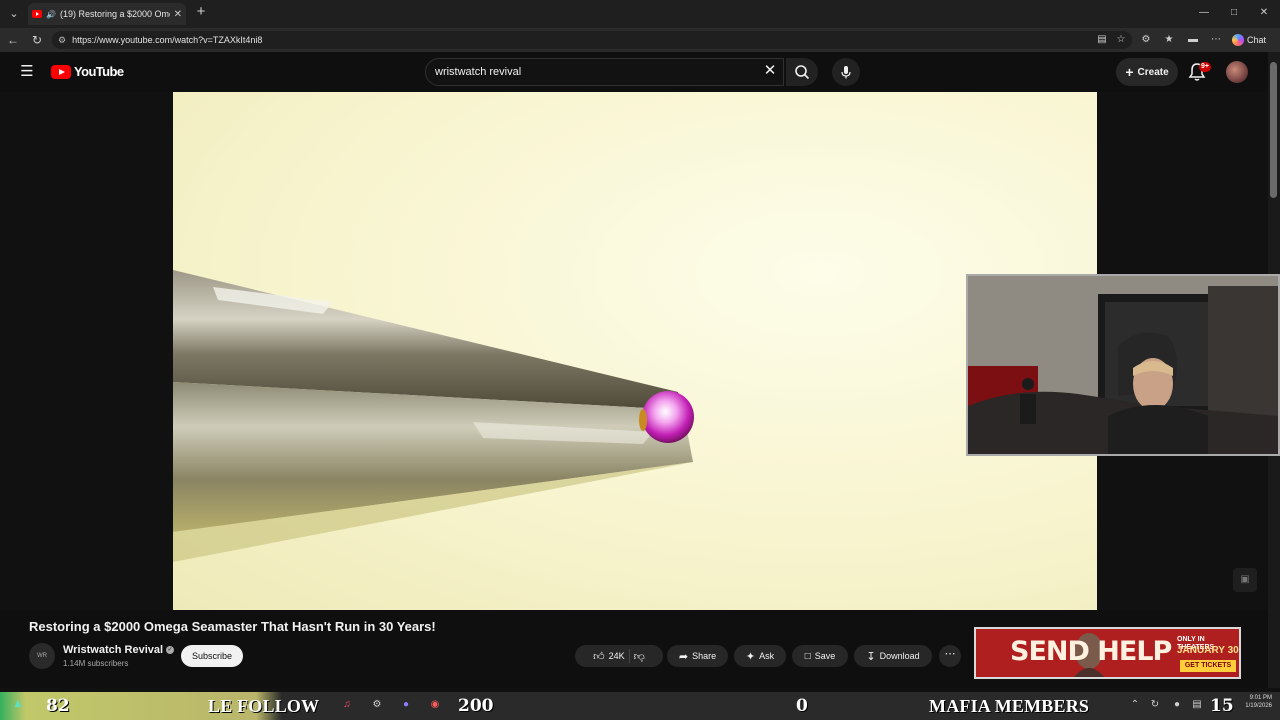 Image resolution: width=1280 pixels, height=720 pixels. What do you see at coordinates (1252, 702) in the screenshot?
I see `system-clock: 9:01 PM 1/19/2026` at bounding box center [1252, 702].